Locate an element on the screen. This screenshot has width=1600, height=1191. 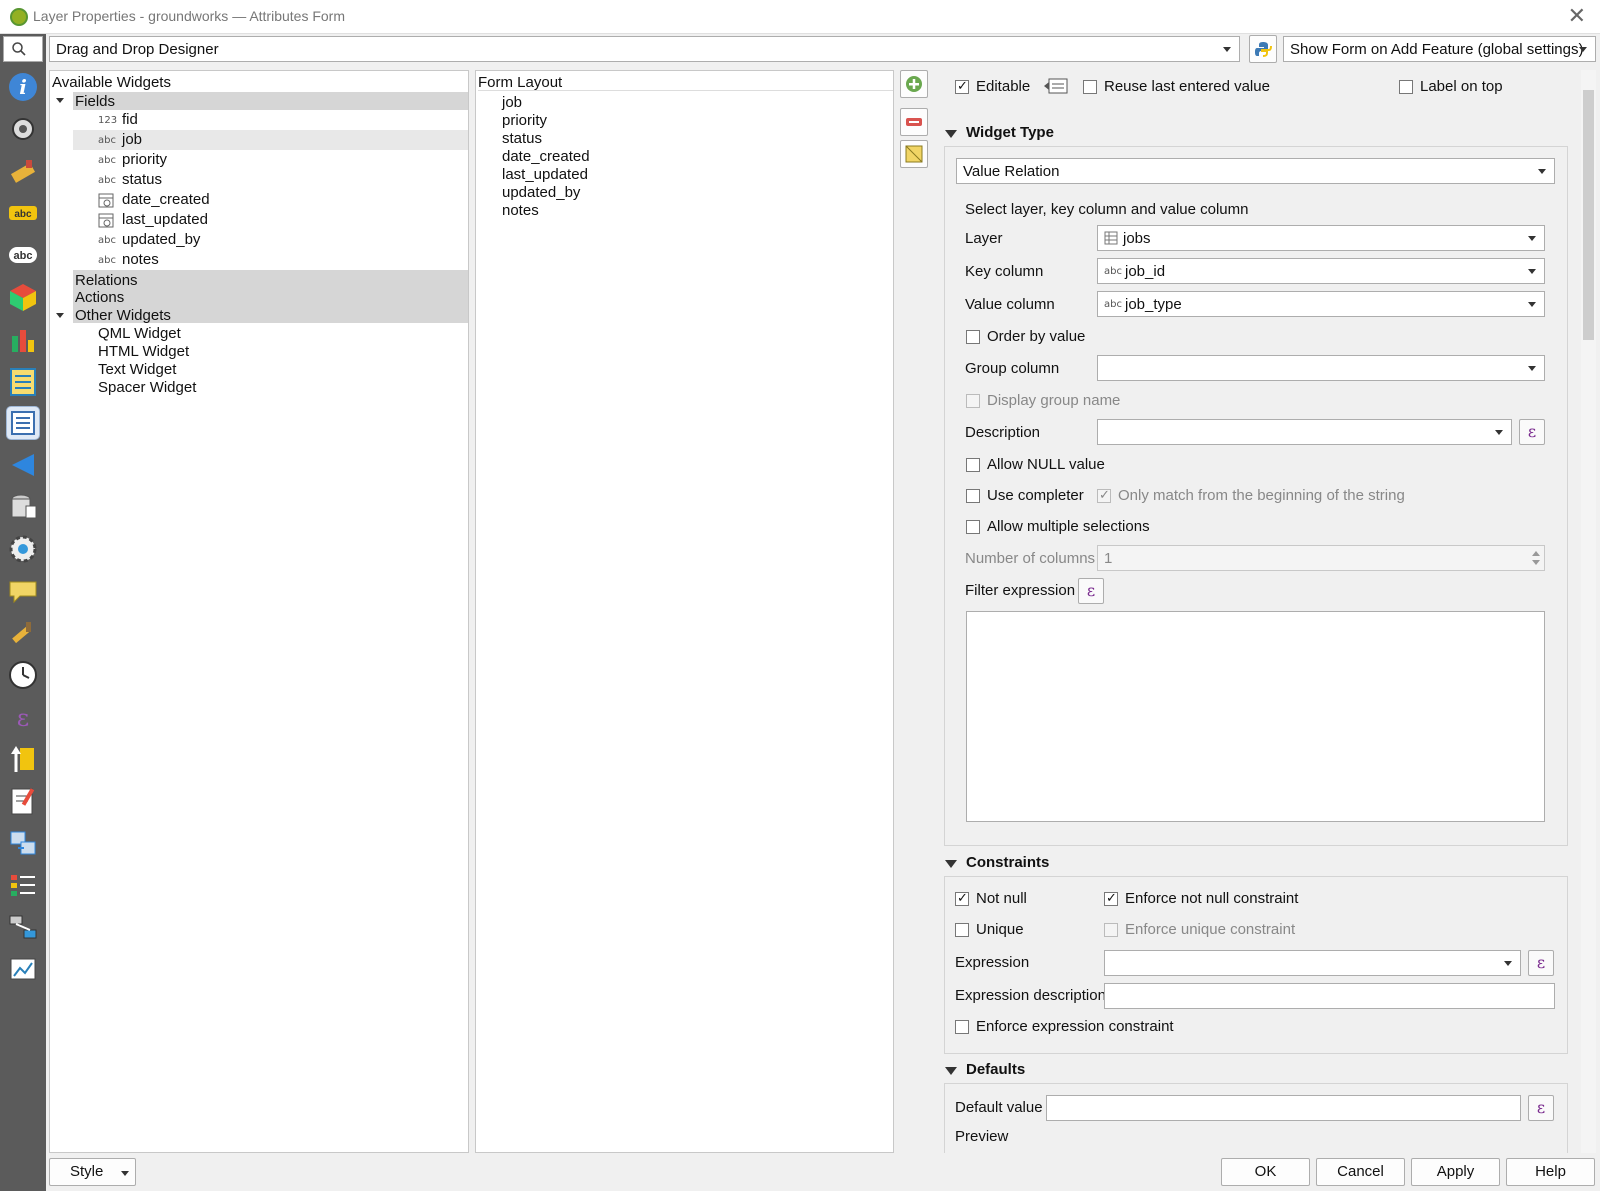
sidebar-attributes-form-icon is located at coordinates (23, 423).